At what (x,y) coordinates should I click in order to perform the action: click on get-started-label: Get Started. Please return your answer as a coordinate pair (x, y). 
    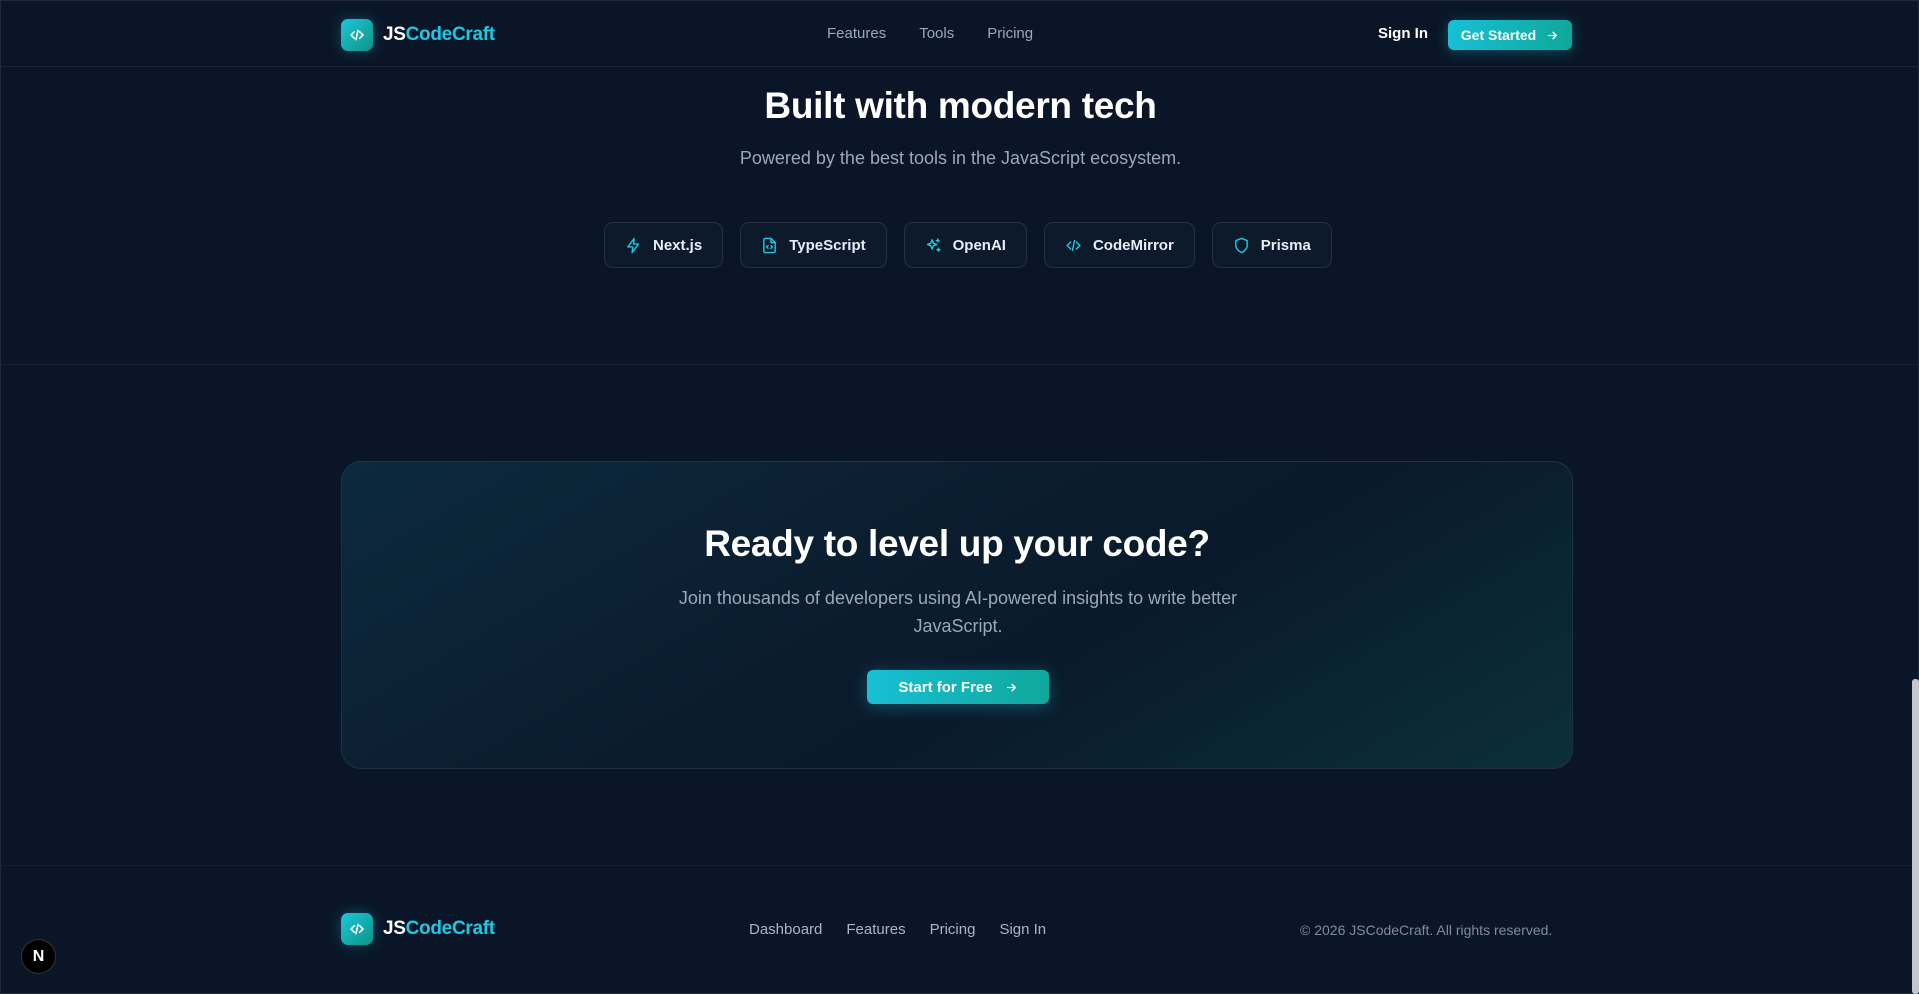
    Looking at the image, I should click on (1498, 35).